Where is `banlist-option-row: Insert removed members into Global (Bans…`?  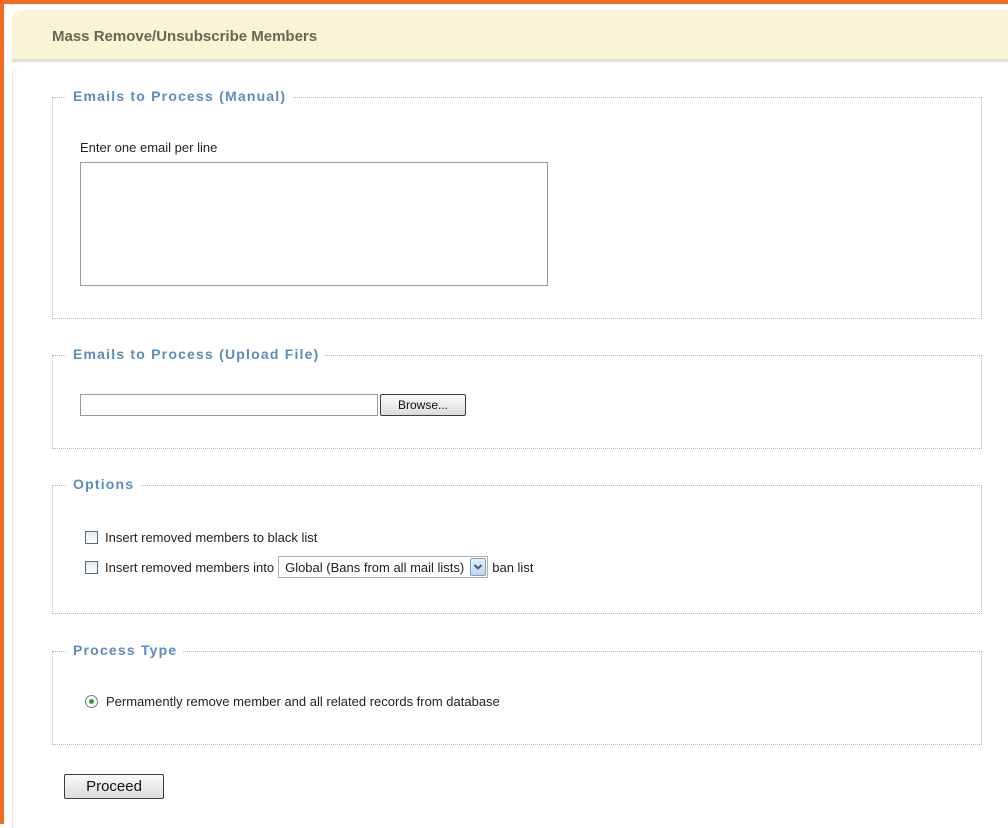 banlist-option-row: Insert removed members into Global (Bans… is located at coordinates (309, 567).